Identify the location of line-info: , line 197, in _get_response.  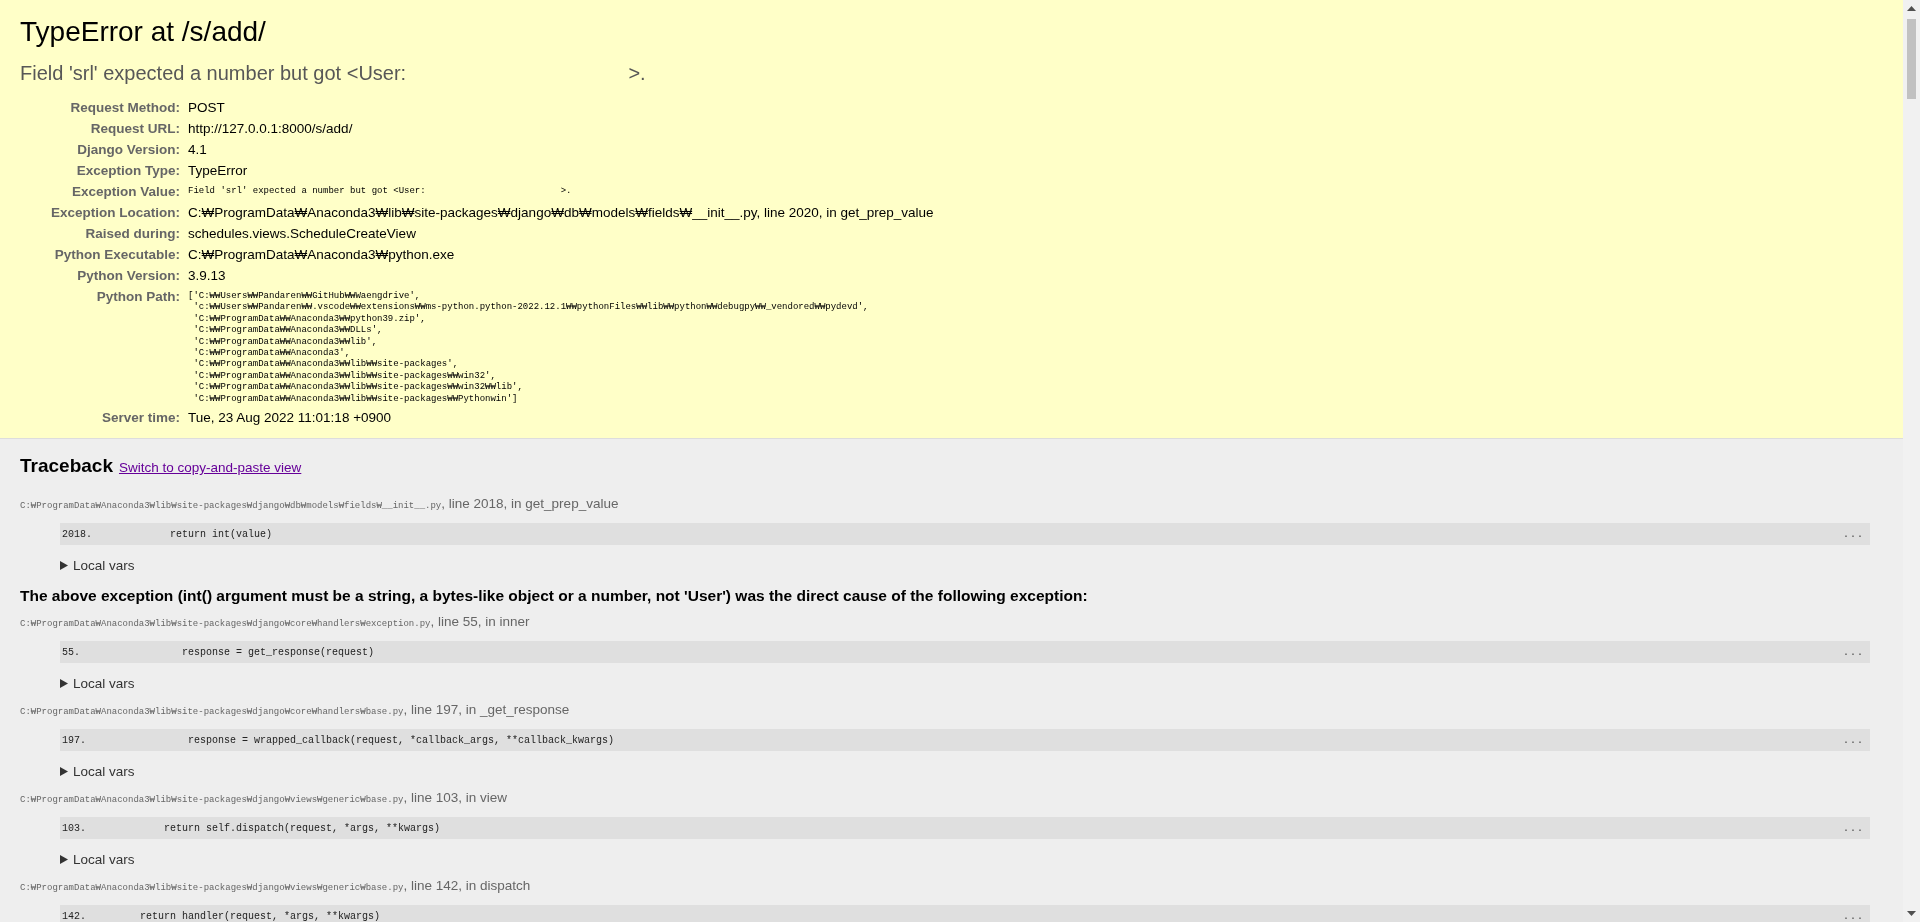
(486, 710).